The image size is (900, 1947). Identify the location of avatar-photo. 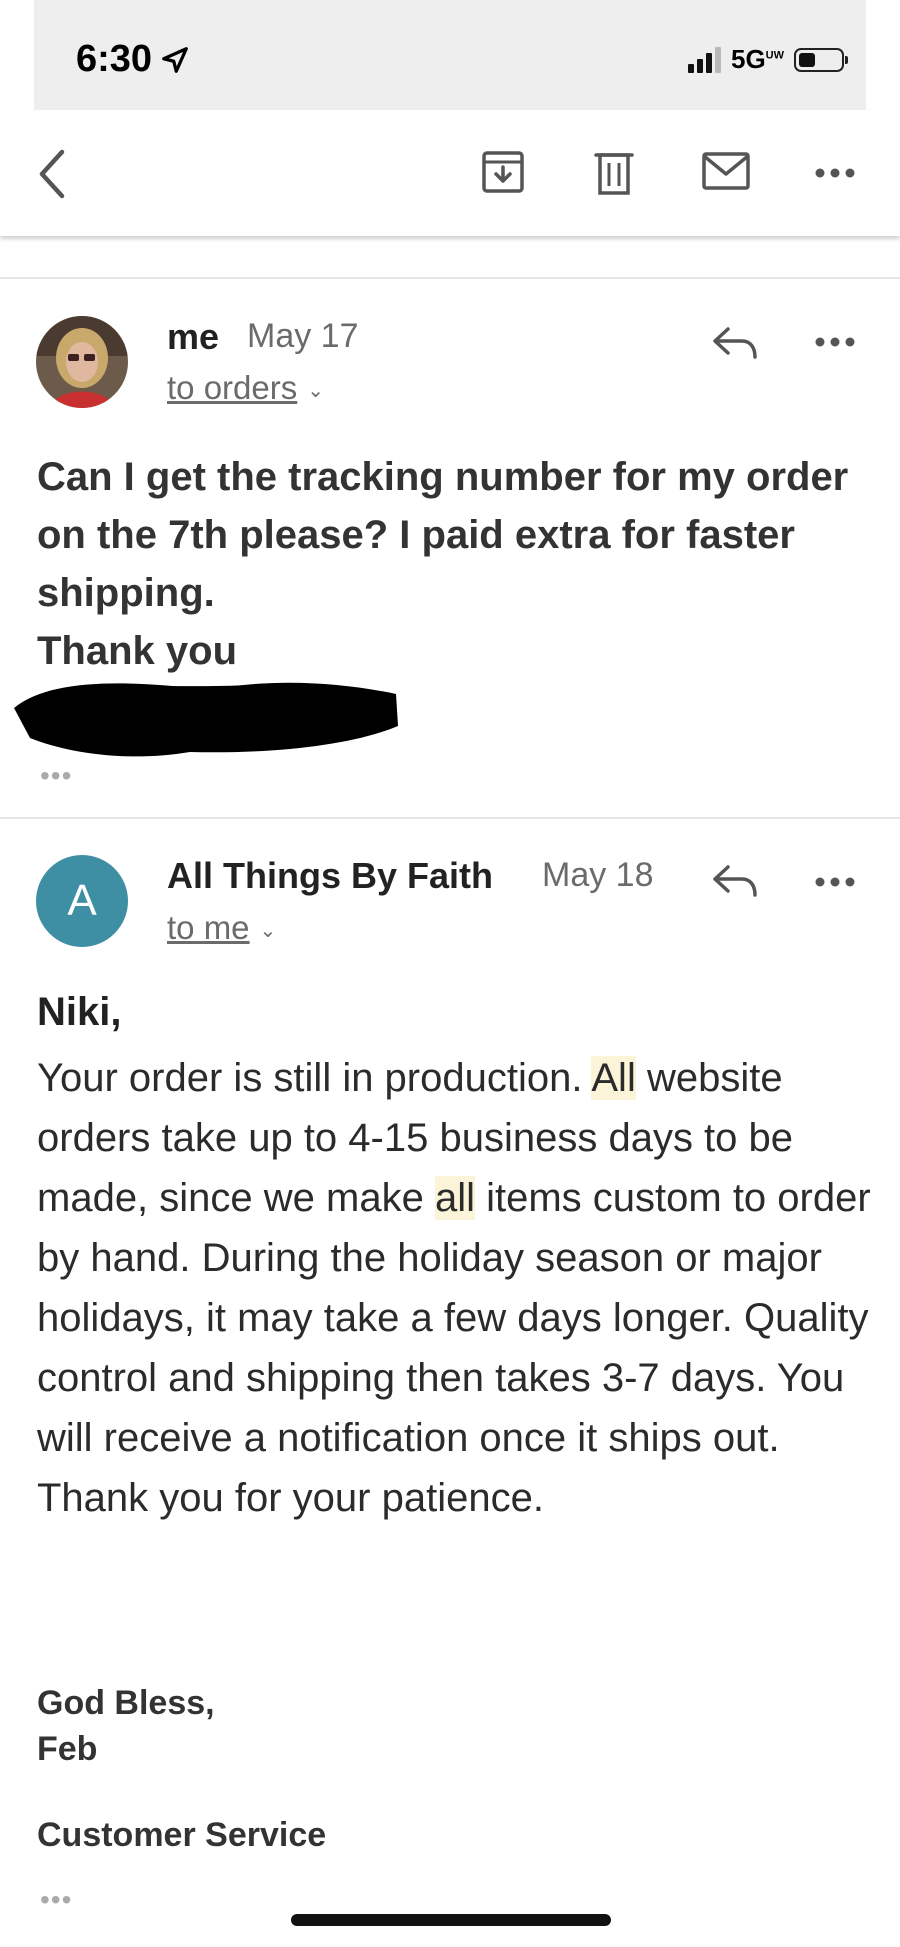
(82, 362).